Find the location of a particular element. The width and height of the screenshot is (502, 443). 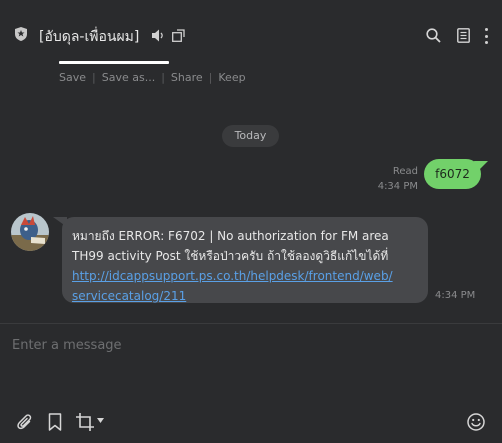

received-time: 4:34 PM is located at coordinates (455, 295).